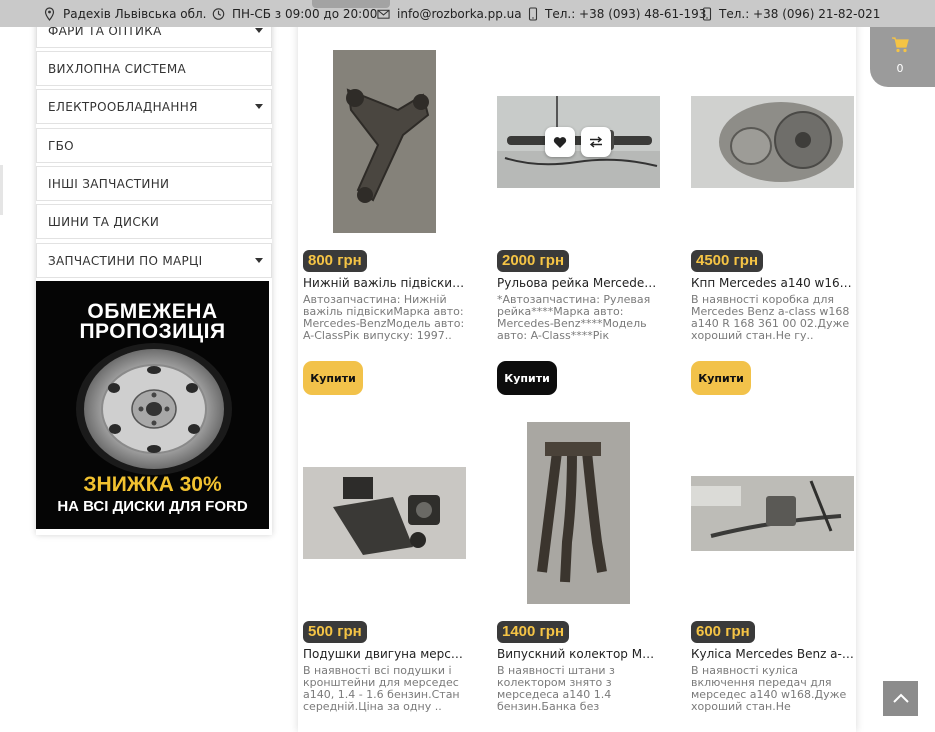 The height and width of the screenshot is (732, 935). What do you see at coordinates (384, 141) in the screenshot?
I see `product-image-control-arm` at bounding box center [384, 141].